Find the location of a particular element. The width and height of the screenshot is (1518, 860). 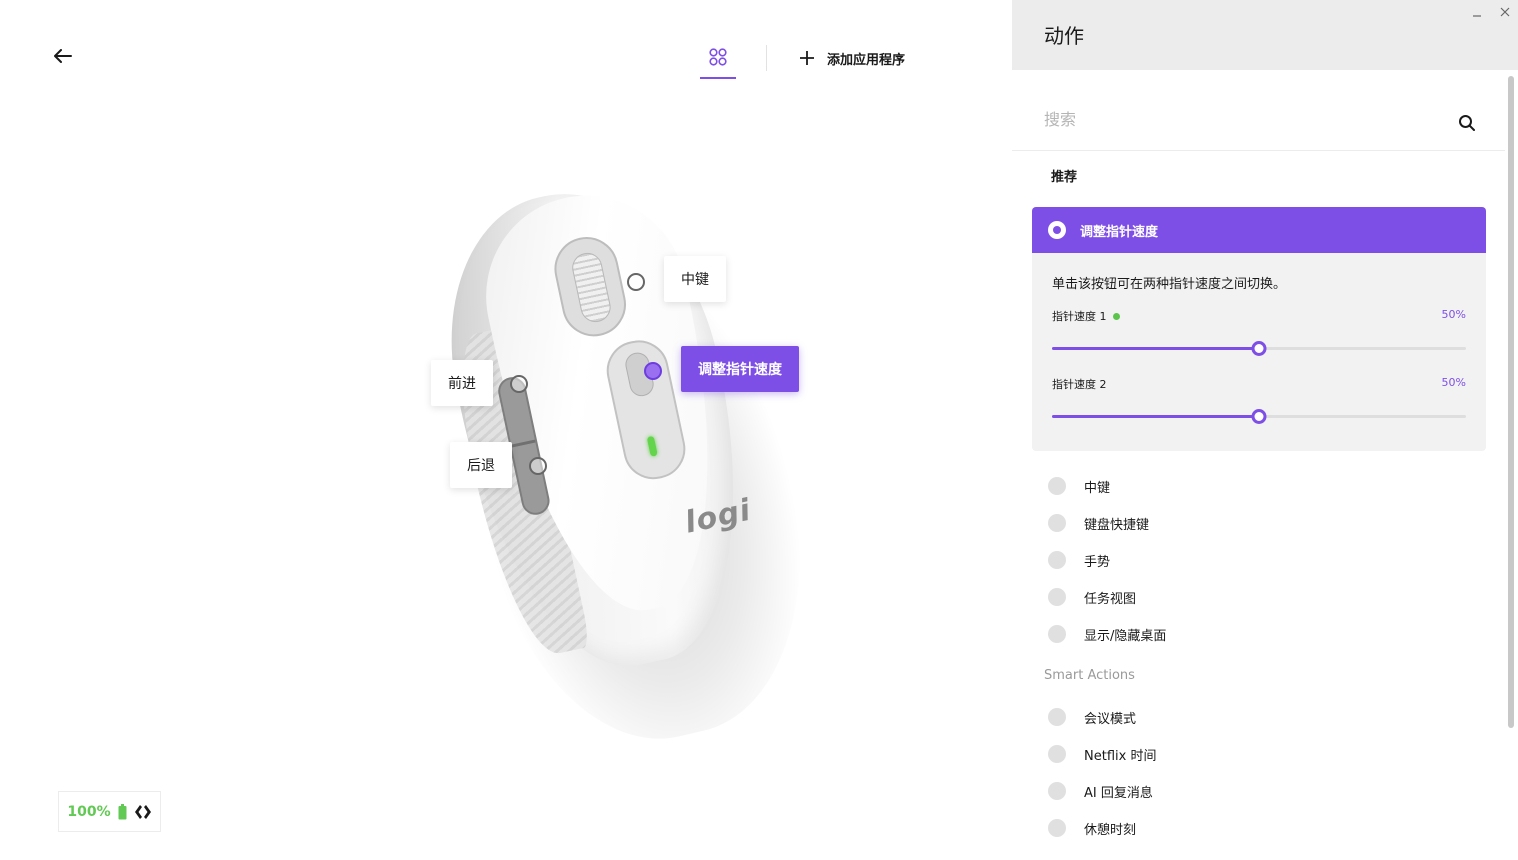

search-row is located at coordinates (1258, 123).